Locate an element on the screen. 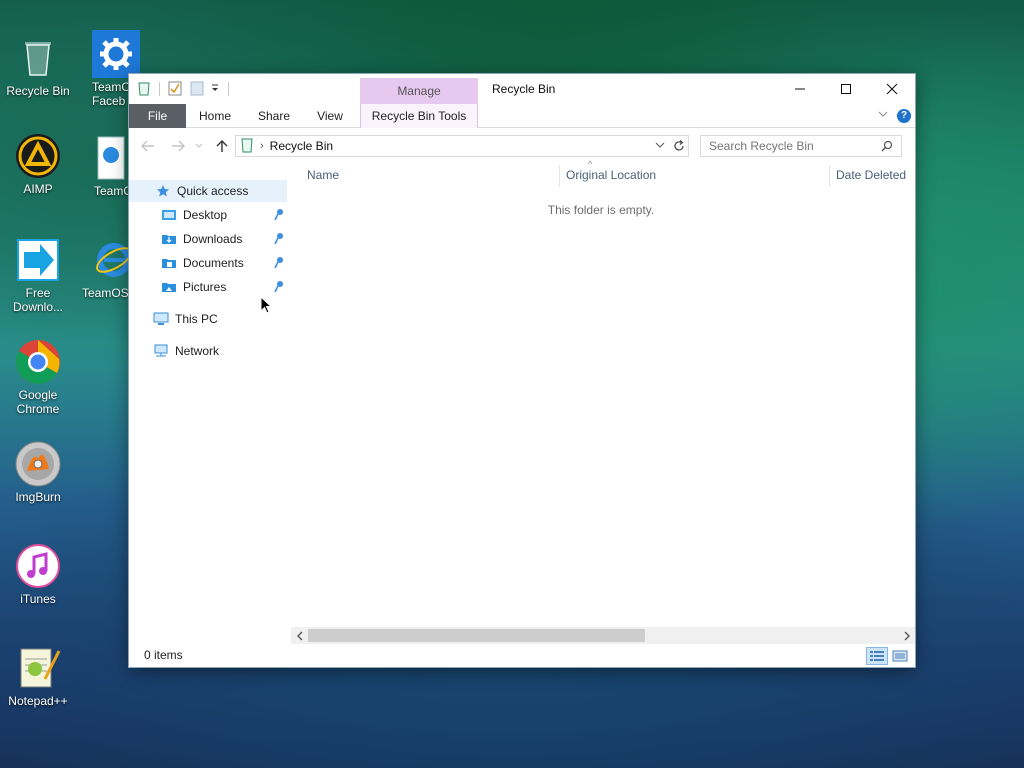  ribbon-tabs: File Home Share View Recycle Bin Tools ? is located at coordinates (522, 116).